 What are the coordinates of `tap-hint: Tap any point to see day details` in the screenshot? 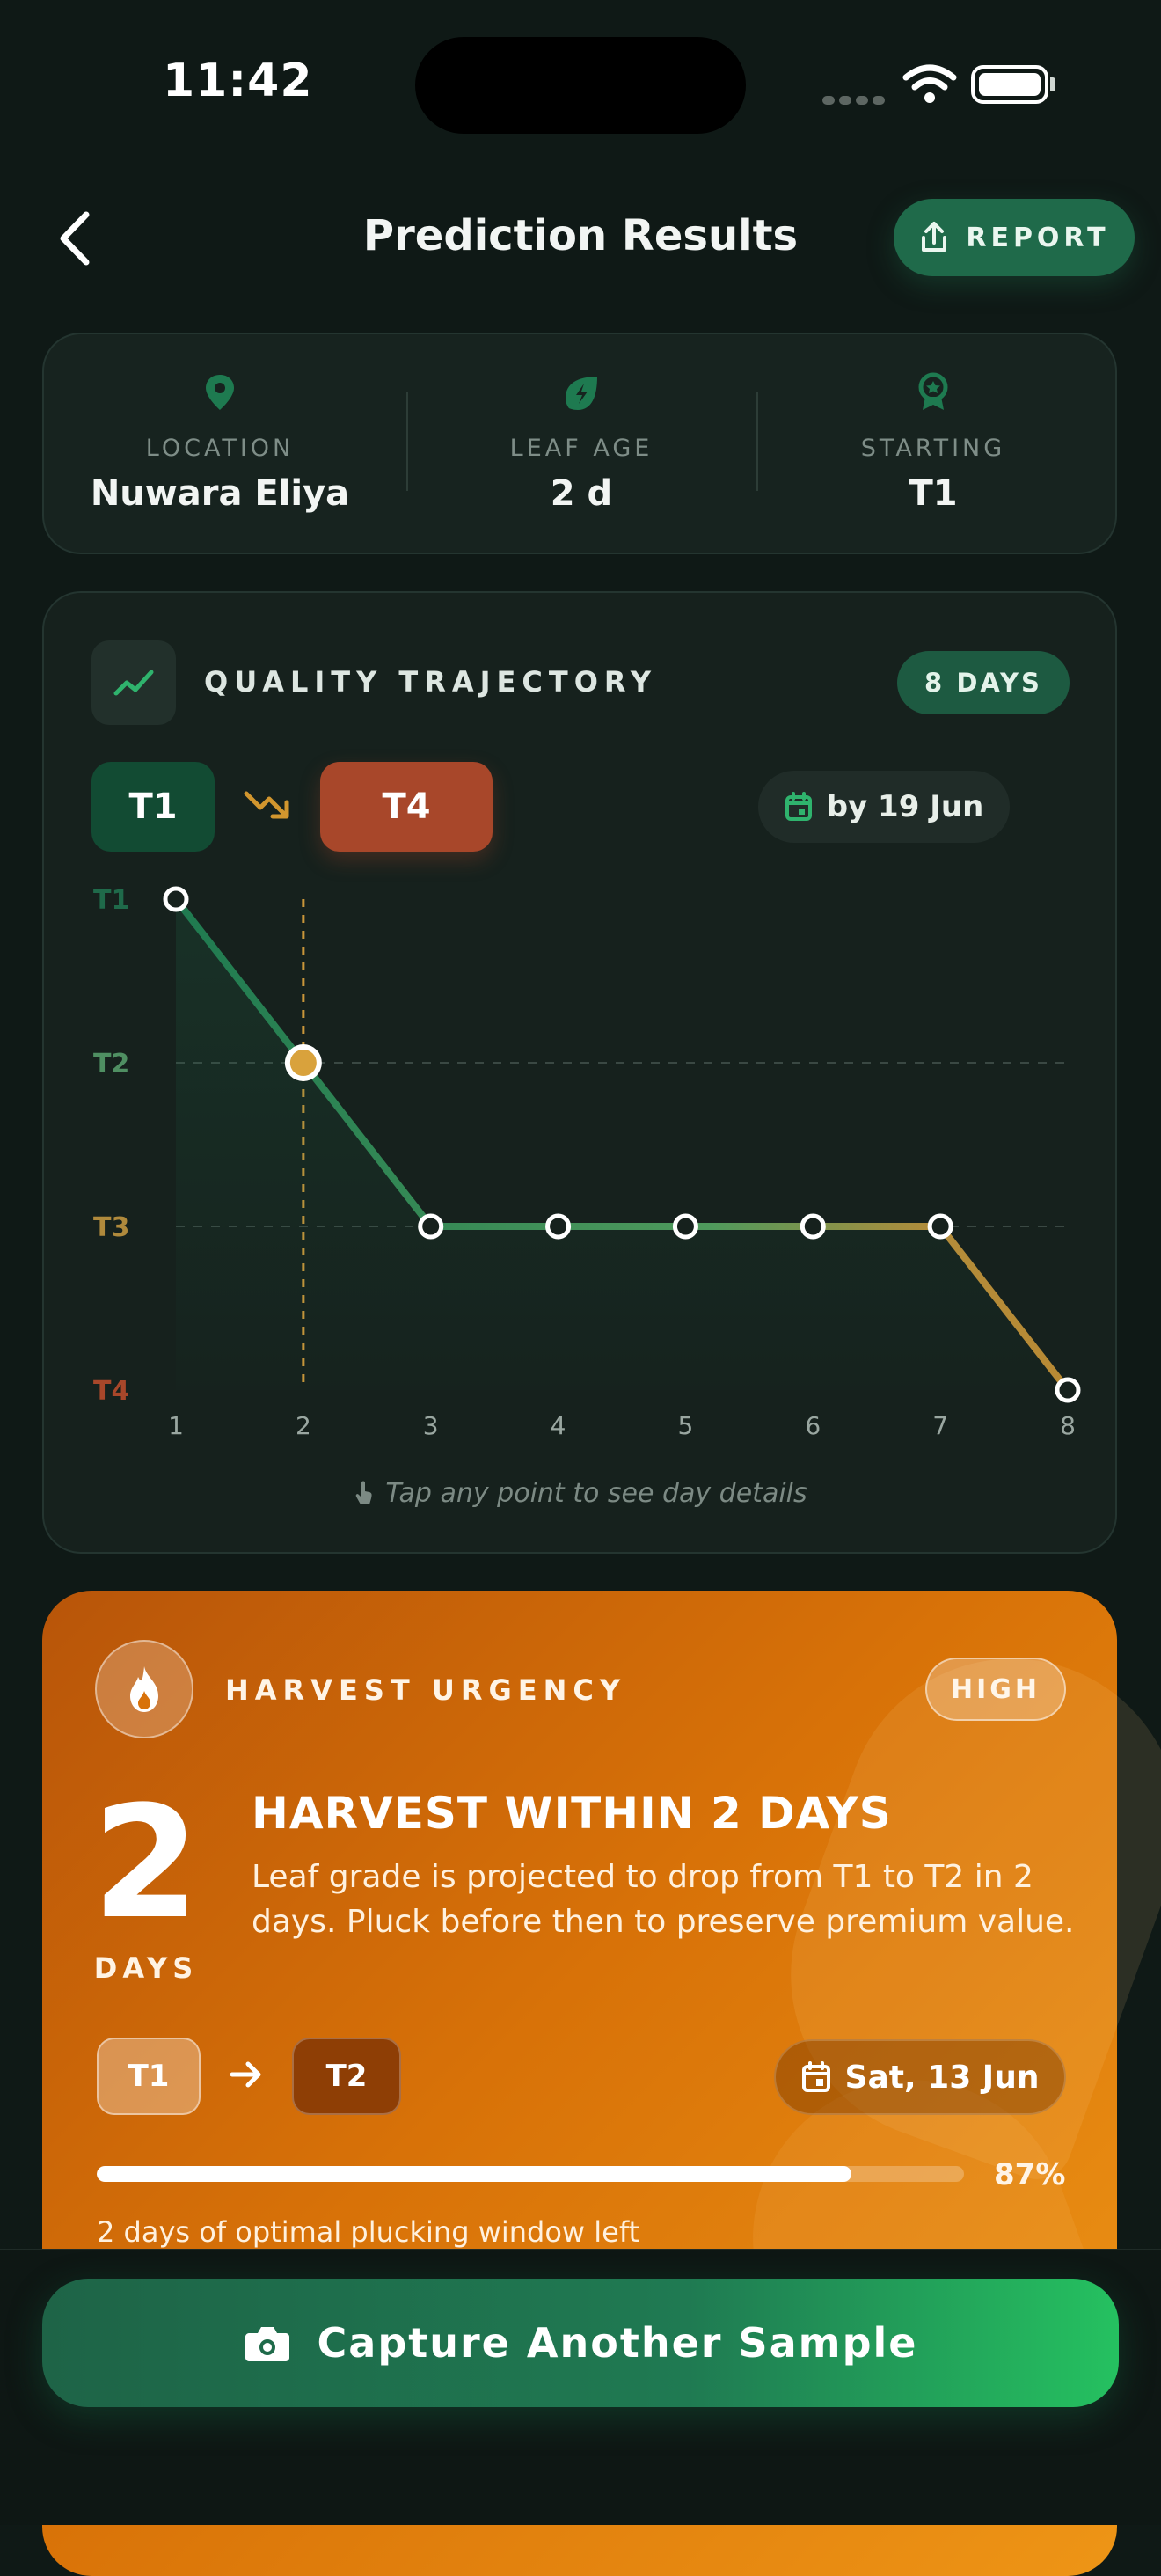 It's located at (580, 1493).